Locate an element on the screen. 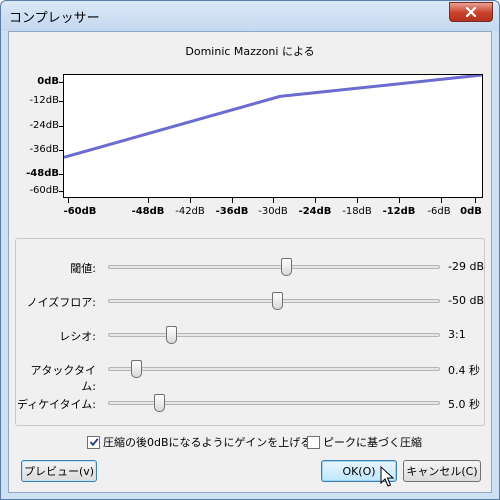 Image resolution: width=500 pixels, height=500 pixels. checkmark-icon is located at coordinates (94, 442).